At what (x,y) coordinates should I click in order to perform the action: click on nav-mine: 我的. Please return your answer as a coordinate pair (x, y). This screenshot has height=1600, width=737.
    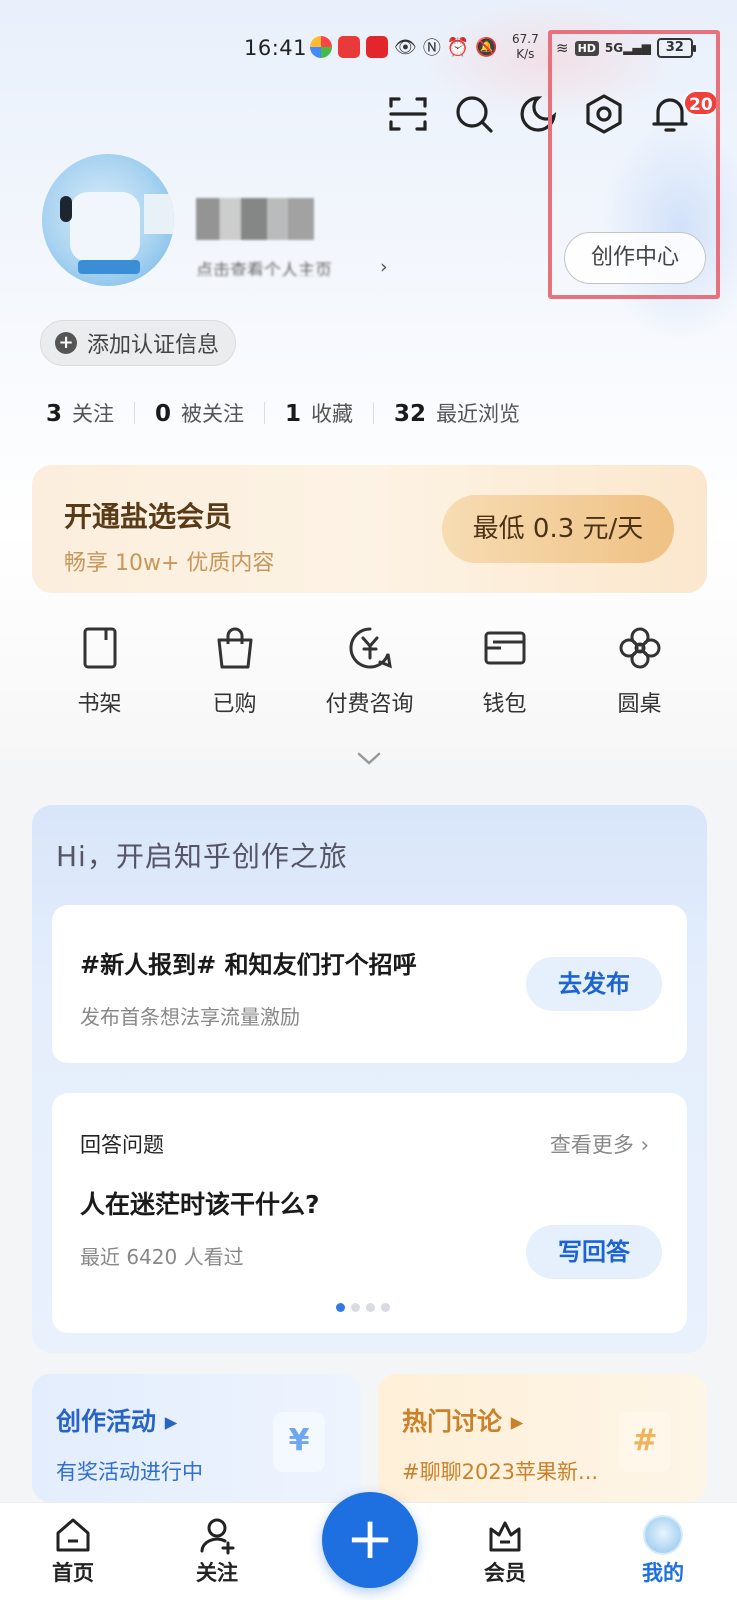
    Looking at the image, I should click on (663, 1551).